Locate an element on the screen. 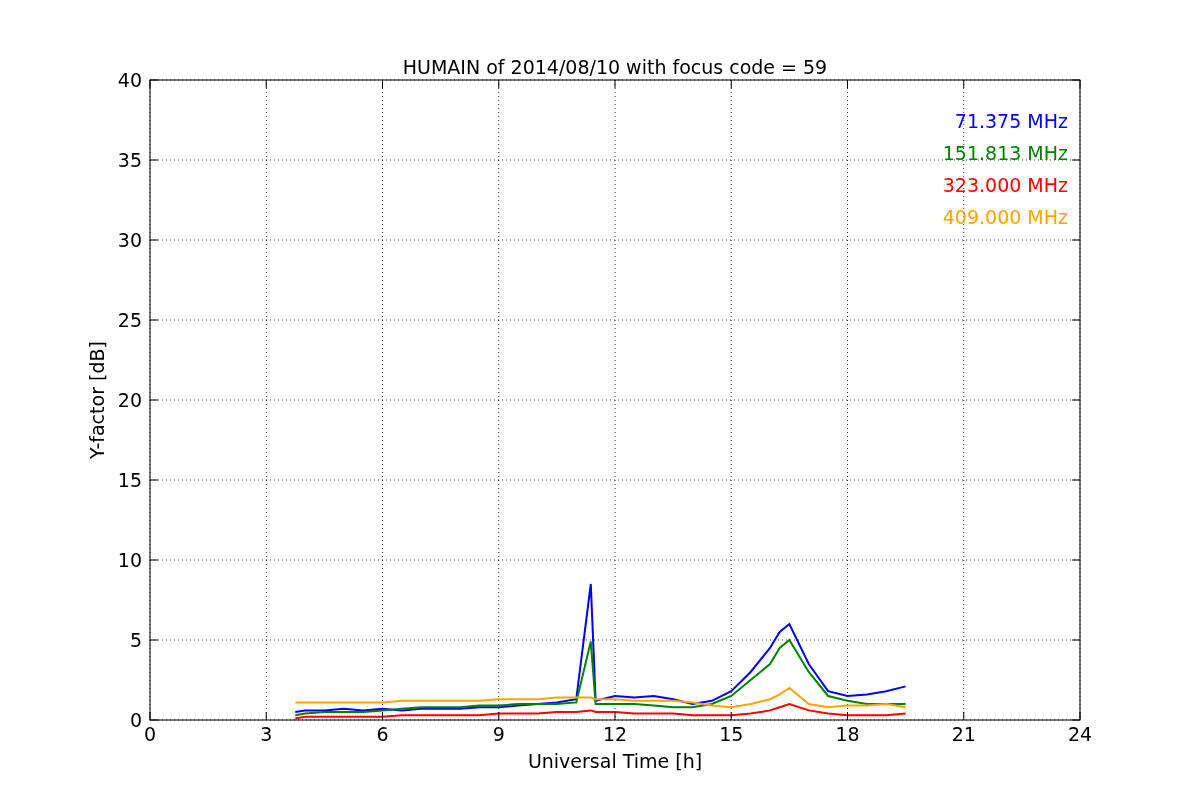 Image resolution: width=1200 pixels, height=800 pixels. y-tick-label: 30 is located at coordinates (129, 240).